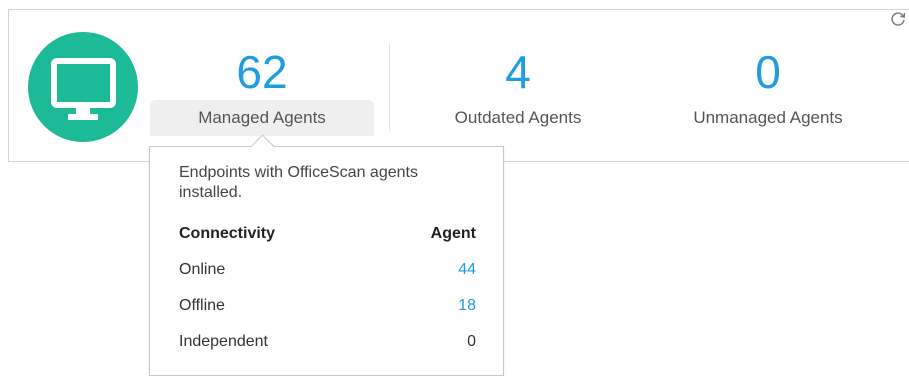 The height and width of the screenshot is (376, 909). What do you see at coordinates (83, 87) in the screenshot?
I see `monitor-icon` at bounding box center [83, 87].